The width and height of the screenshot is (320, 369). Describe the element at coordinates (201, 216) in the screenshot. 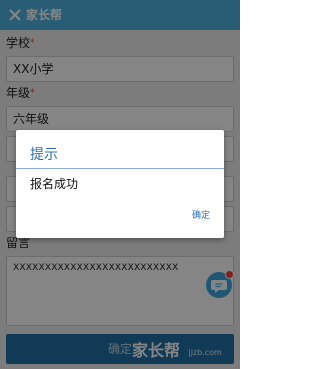

I see `dialog-ok-button: 确定` at that location.